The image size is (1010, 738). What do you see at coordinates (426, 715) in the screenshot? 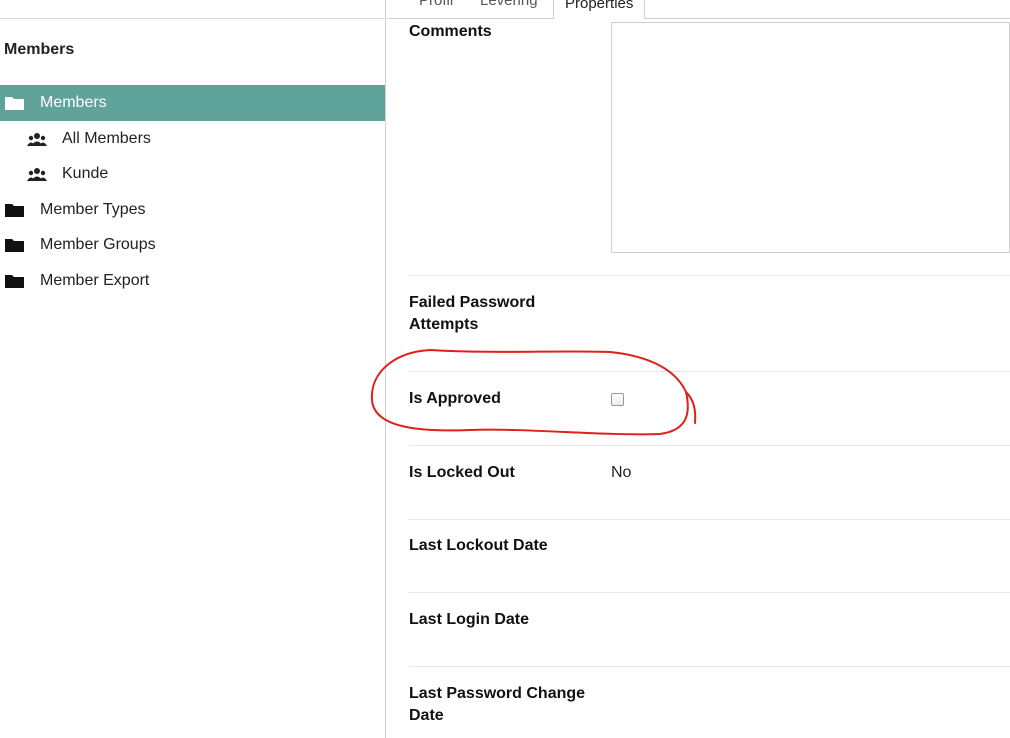
I see `last-password-change-label-line-2: Date` at bounding box center [426, 715].